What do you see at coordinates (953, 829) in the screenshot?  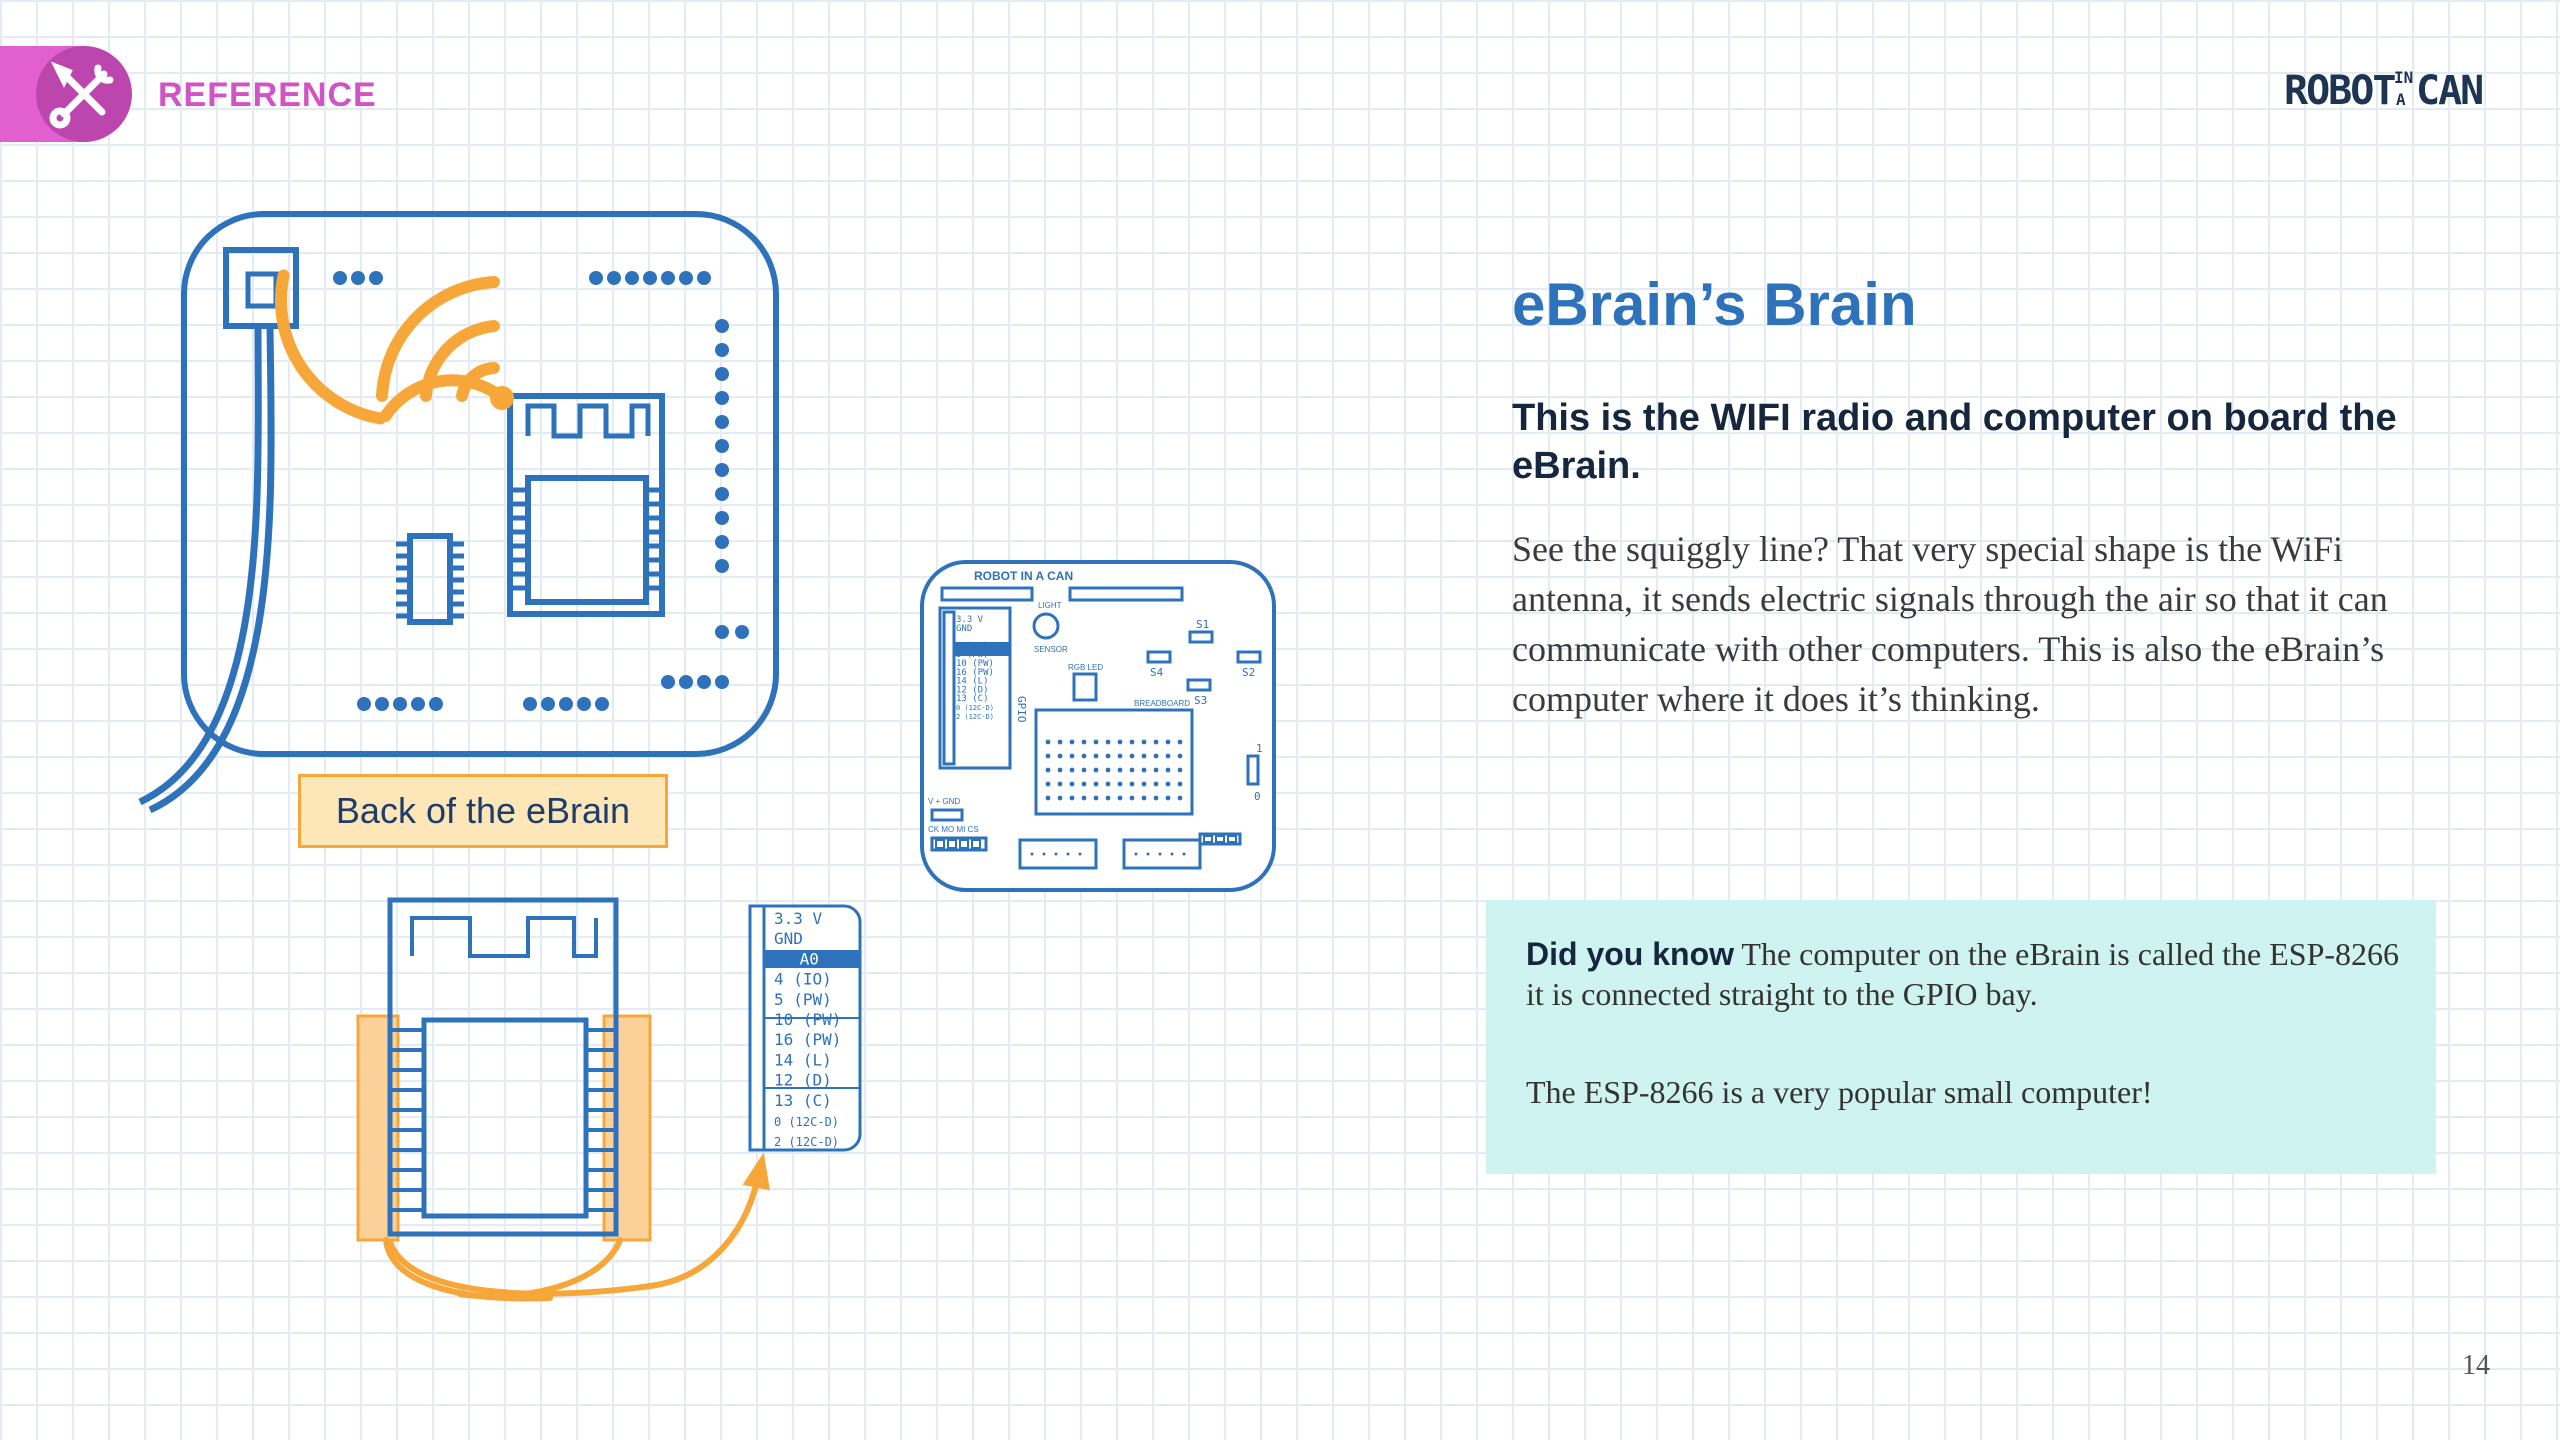 I see `label-bottom-pins: CK MO MI CS` at bounding box center [953, 829].